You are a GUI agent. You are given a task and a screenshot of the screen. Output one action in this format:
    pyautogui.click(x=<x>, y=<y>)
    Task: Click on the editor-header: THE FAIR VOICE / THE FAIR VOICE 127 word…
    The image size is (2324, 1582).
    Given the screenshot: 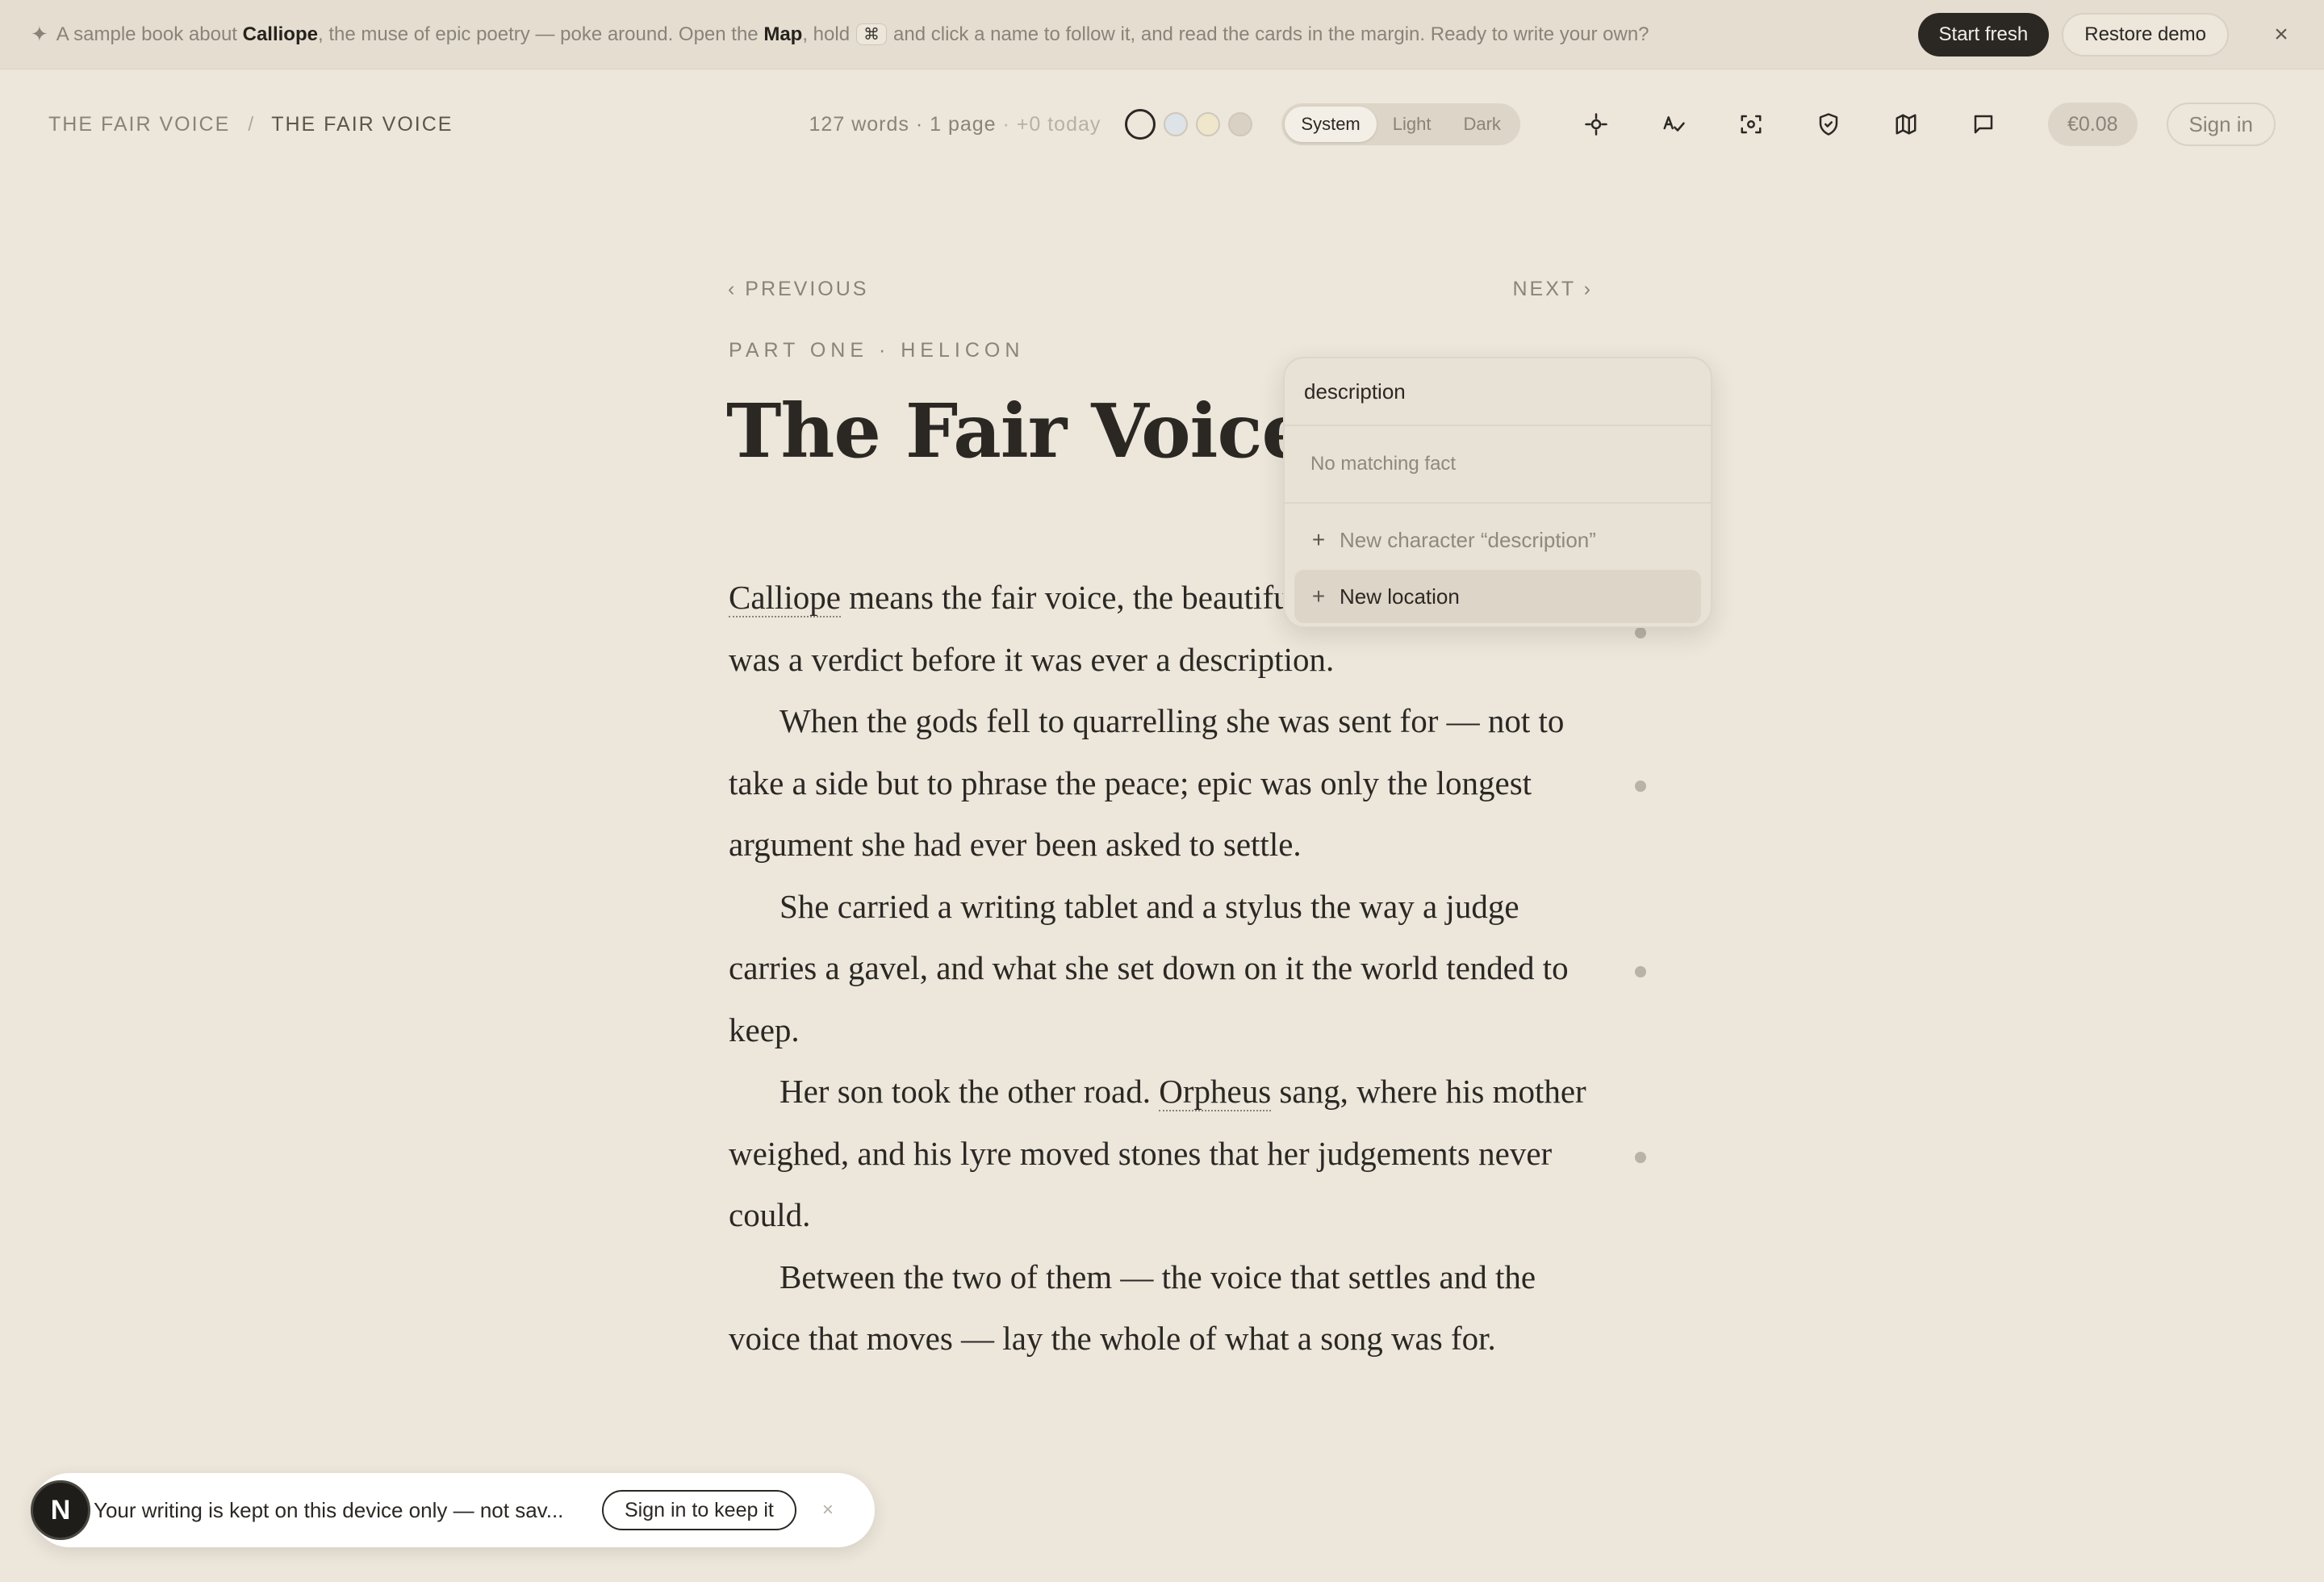 What is the action you would take?
    pyautogui.click(x=1162, y=124)
    